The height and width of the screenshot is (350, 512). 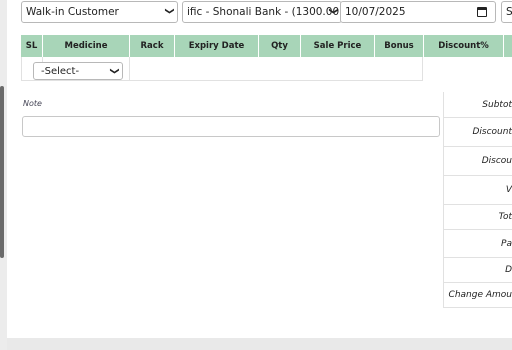 I want to click on customer-select: Walk-in Customer ❯, so click(x=99, y=12).